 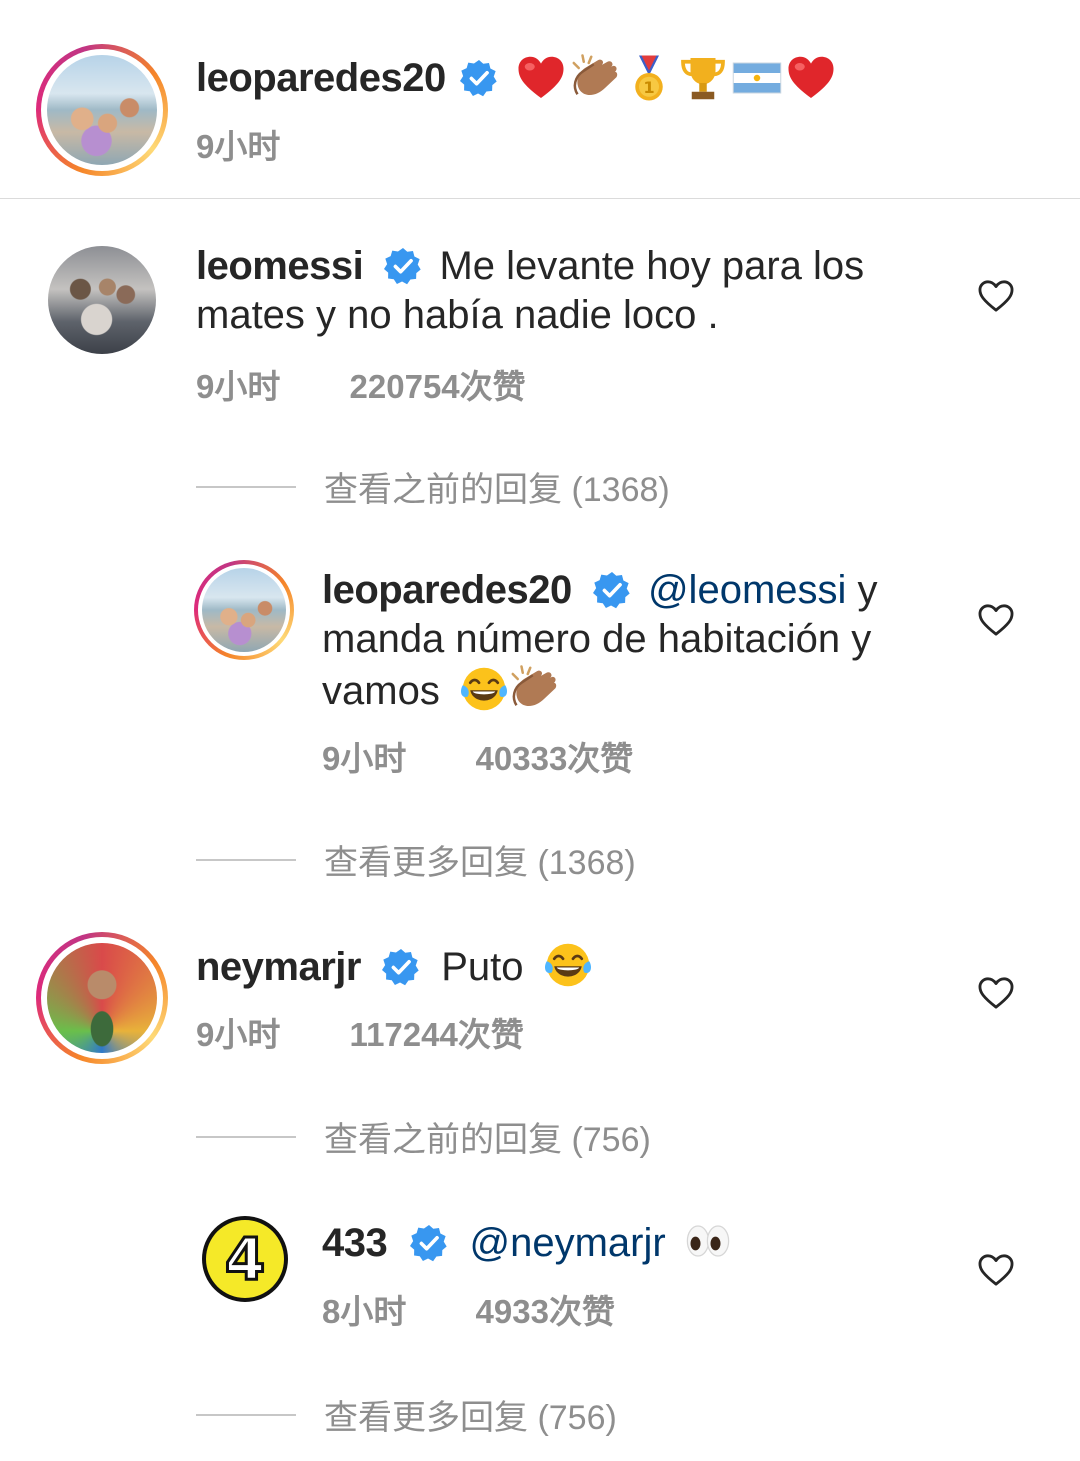 I want to click on mention-link: @leomessi, so click(x=747, y=590).